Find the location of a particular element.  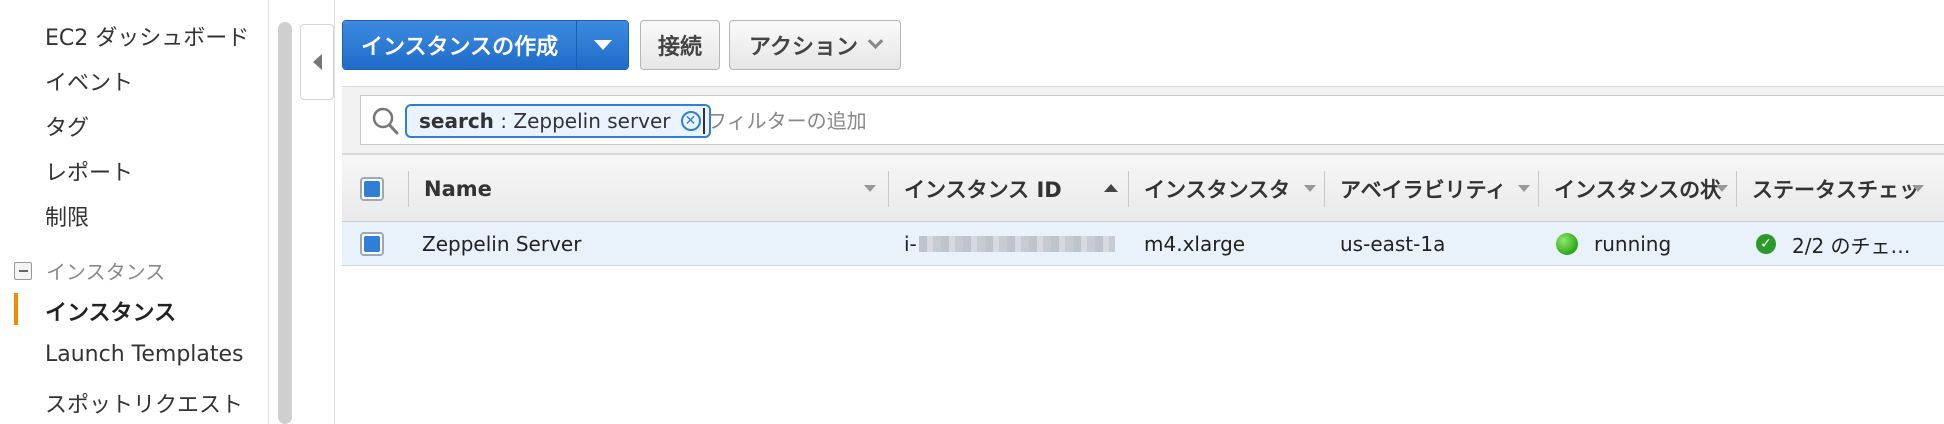

column-header-instance-state: インスタンスの状 is located at coordinates (1641, 189).